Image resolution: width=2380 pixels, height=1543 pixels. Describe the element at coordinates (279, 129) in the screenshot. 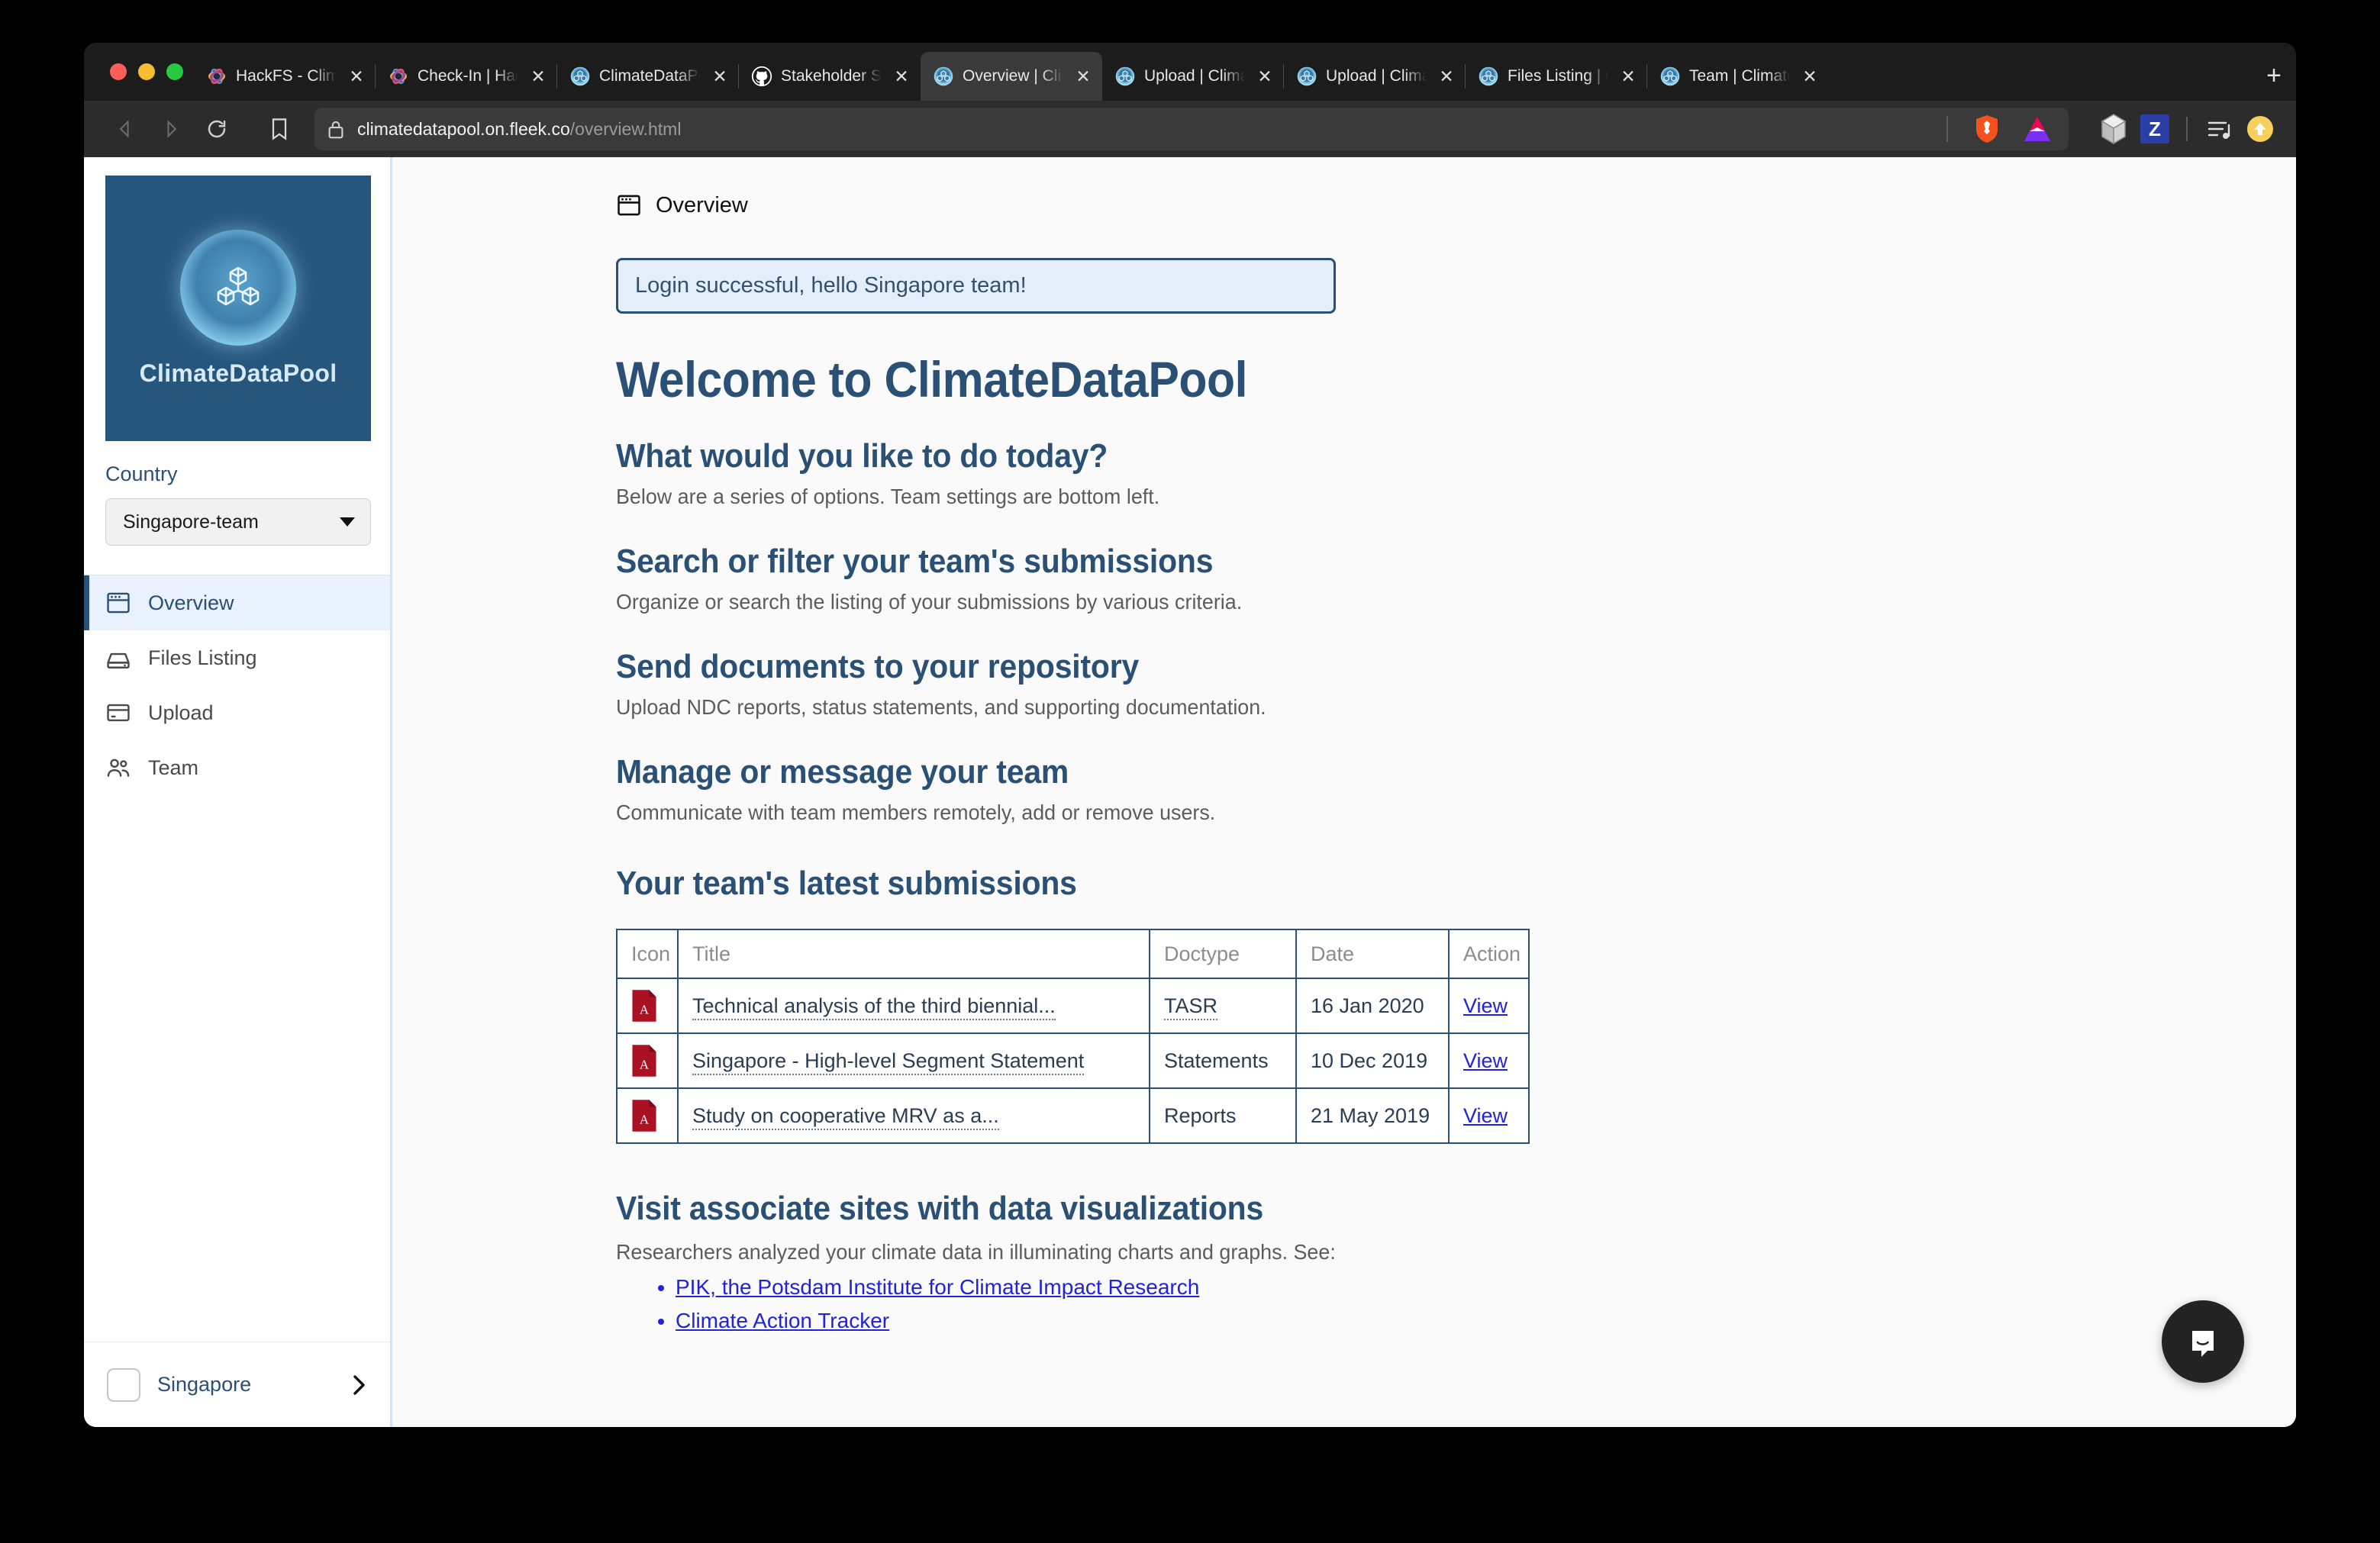

I see `bookmark-icon` at that location.